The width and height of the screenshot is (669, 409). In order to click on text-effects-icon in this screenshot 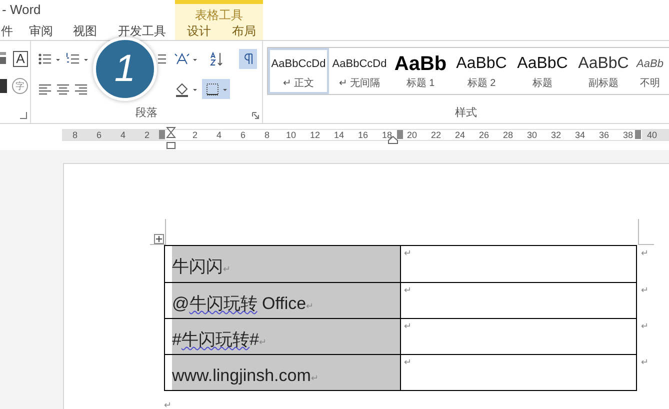, I will do `click(186, 59)`.